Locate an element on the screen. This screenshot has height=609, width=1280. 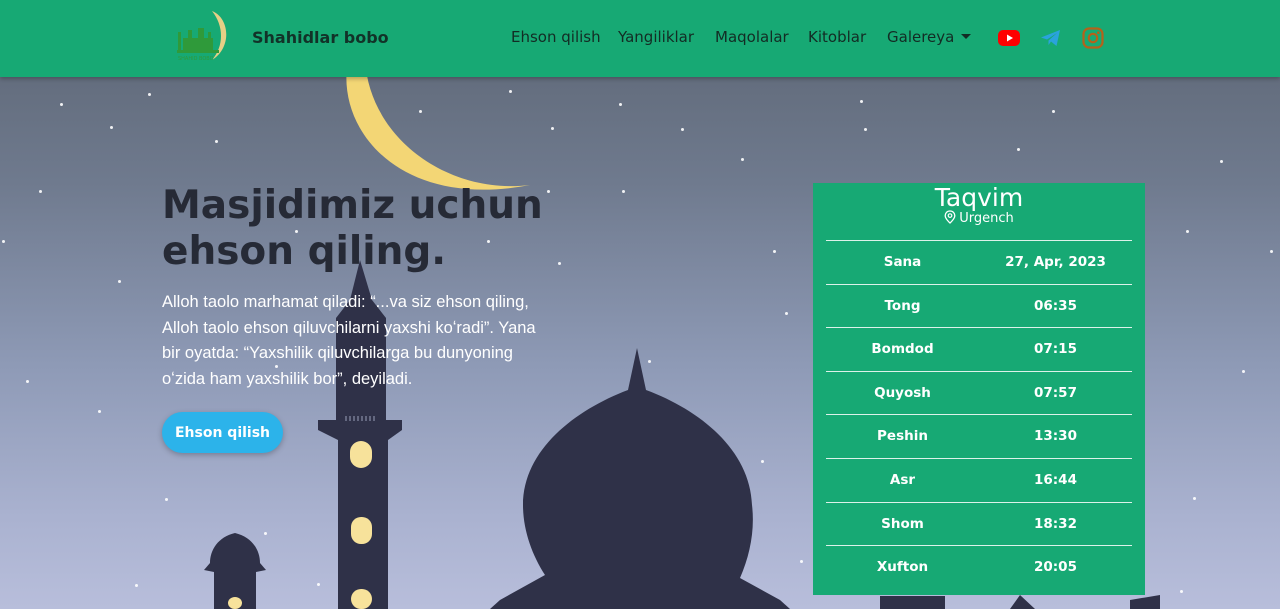
row-value: 27, Apr, 2023 is located at coordinates (1055, 262).